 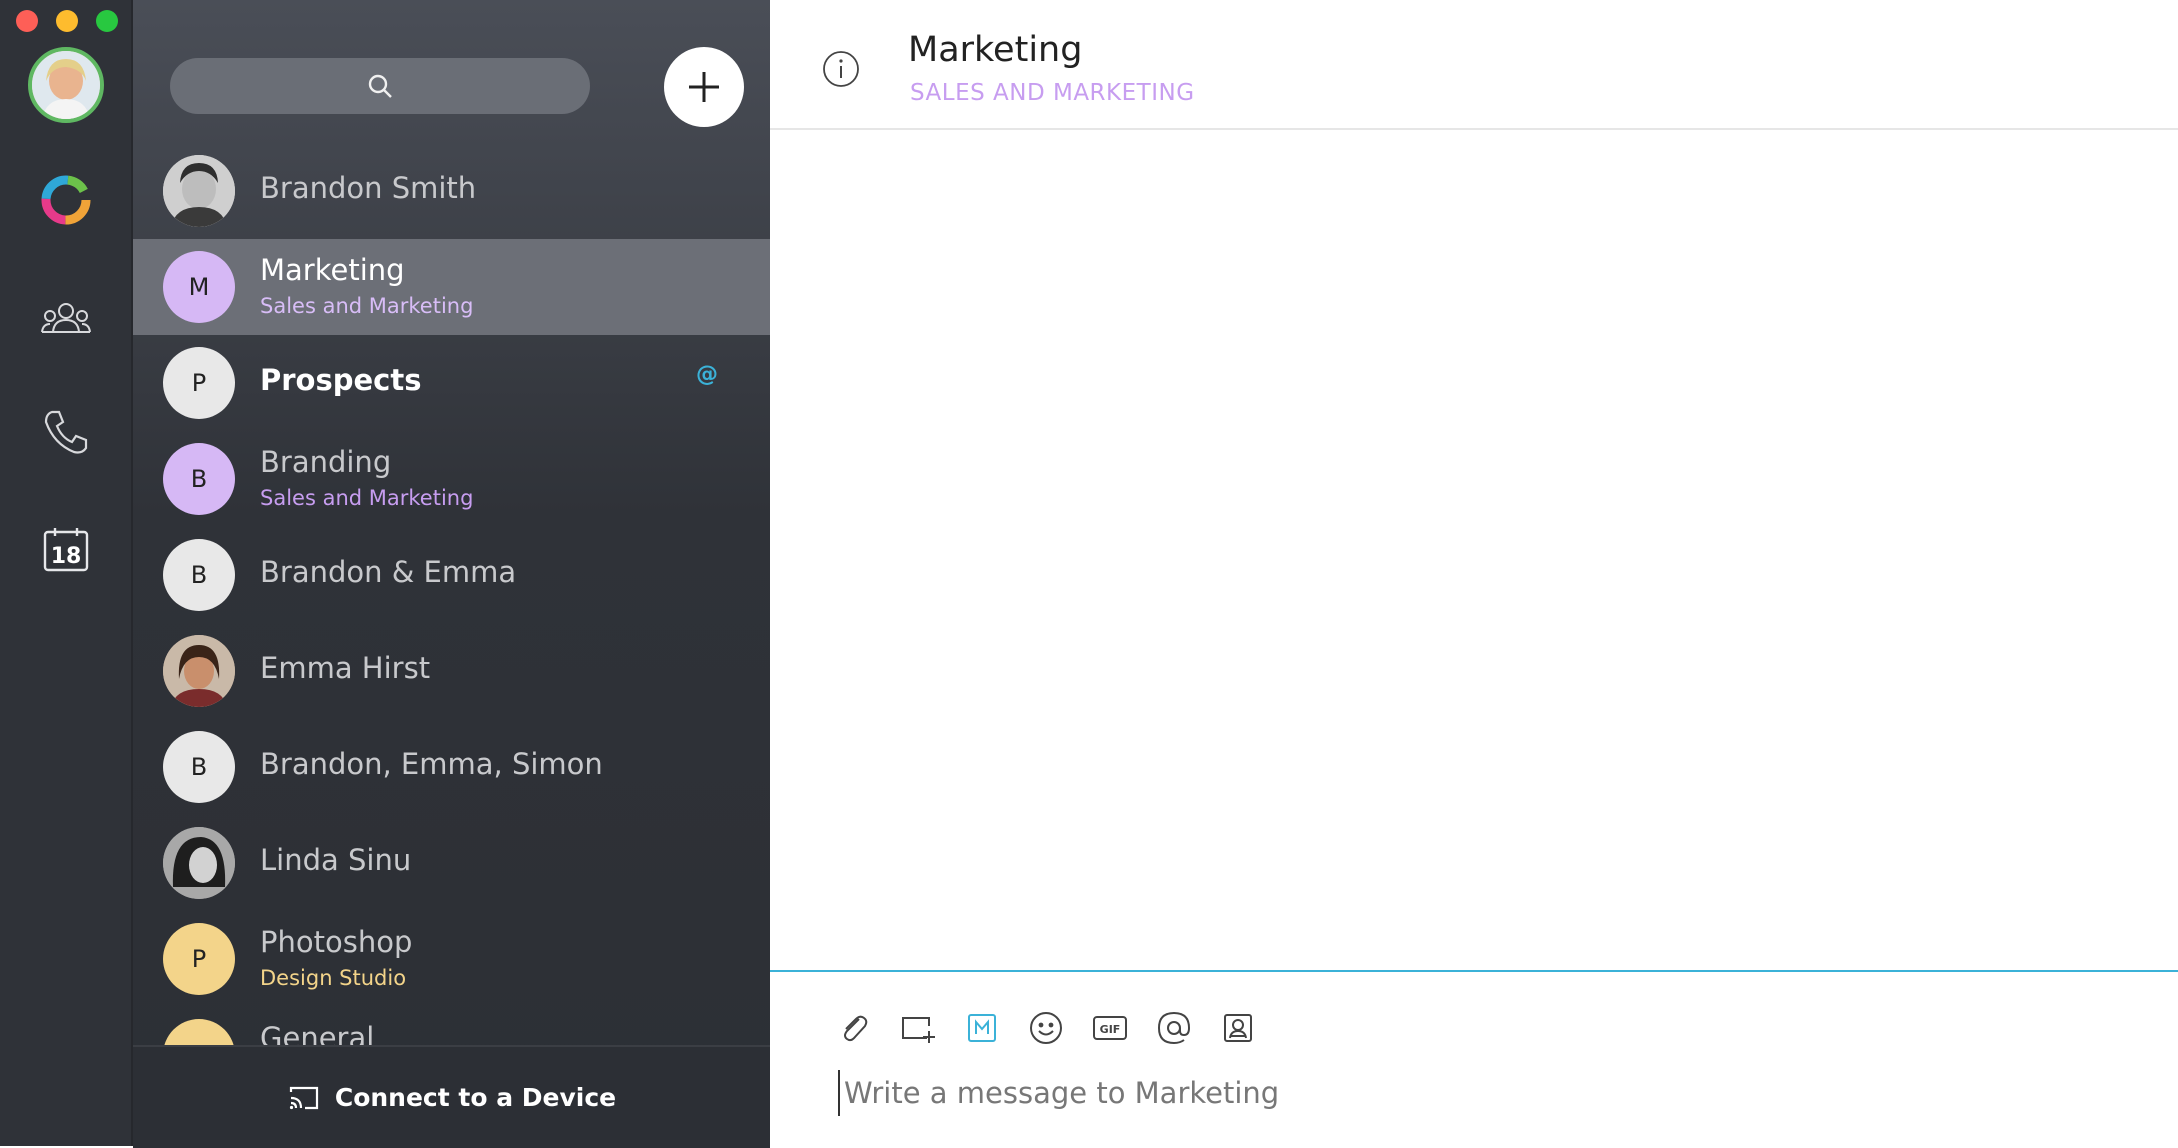 What do you see at coordinates (345, 668) in the screenshot?
I see `conversation-name: Emma Hirst` at bounding box center [345, 668].